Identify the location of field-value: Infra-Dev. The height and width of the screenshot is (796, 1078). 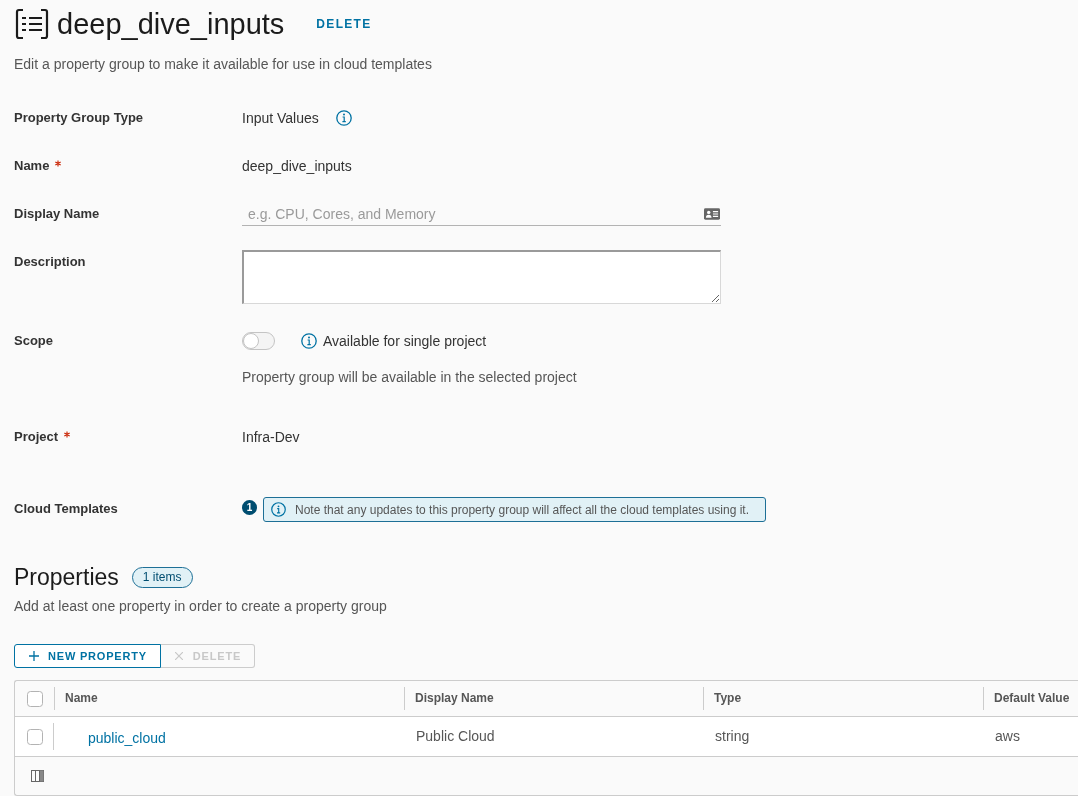
(271, 437).